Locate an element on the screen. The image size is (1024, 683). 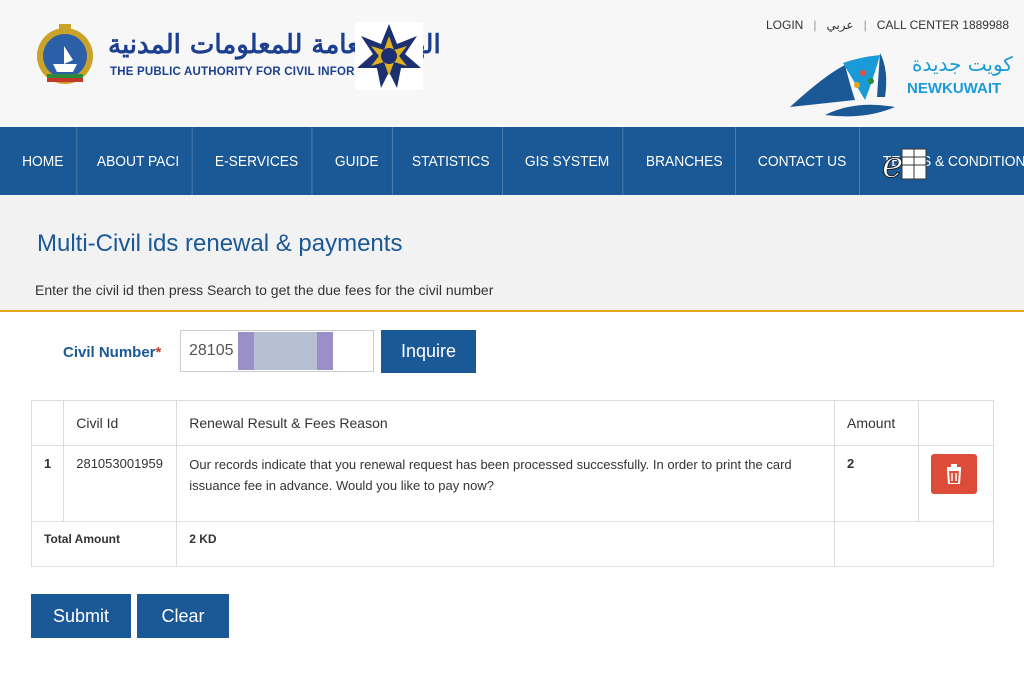
row-civil-id: 281053001959 is located at coordinates (120, 483).